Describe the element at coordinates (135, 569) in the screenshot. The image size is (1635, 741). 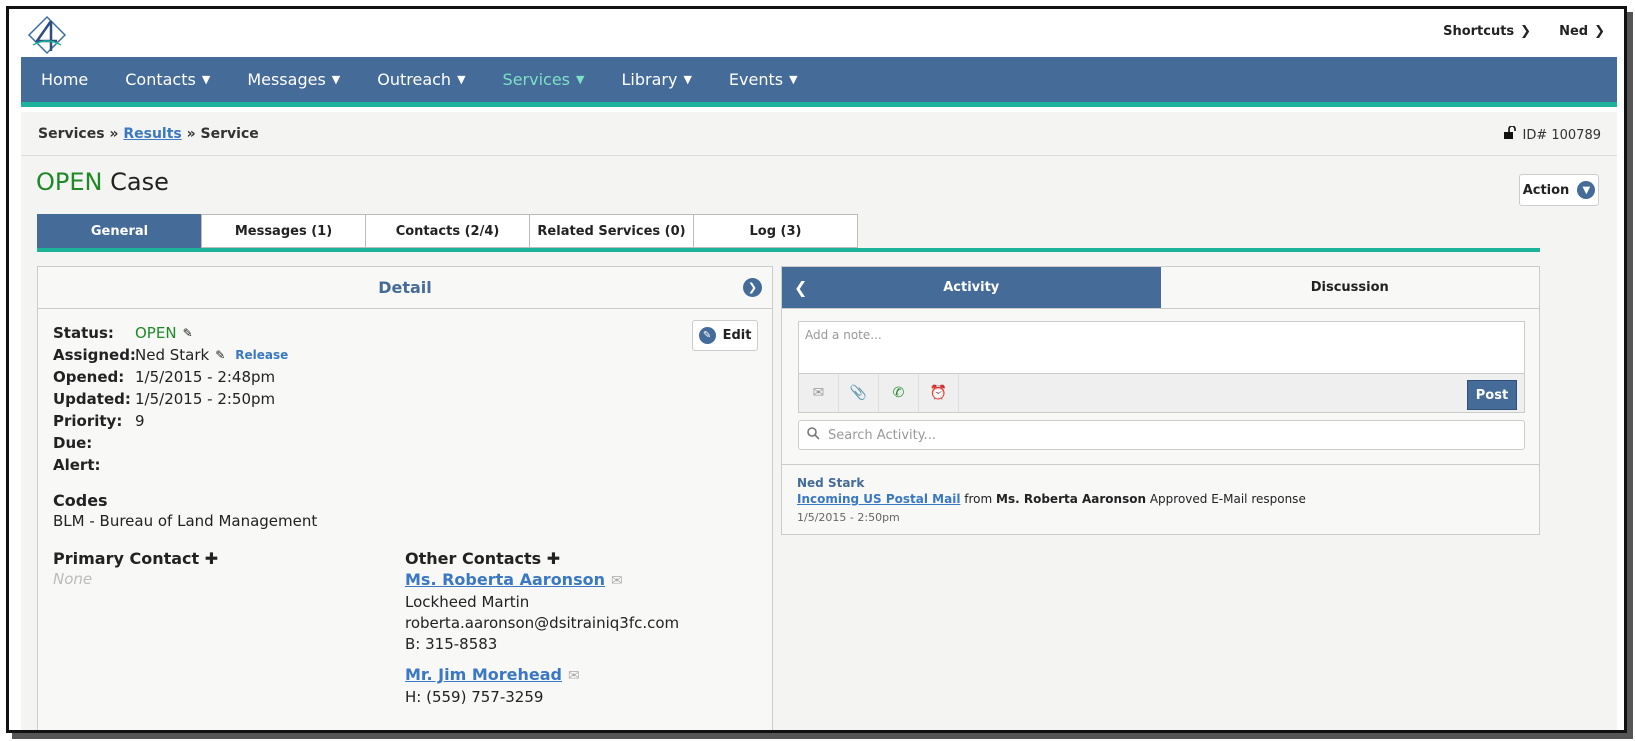
I see `primary-contact-section: Primary Contact ✚ None` at that location.